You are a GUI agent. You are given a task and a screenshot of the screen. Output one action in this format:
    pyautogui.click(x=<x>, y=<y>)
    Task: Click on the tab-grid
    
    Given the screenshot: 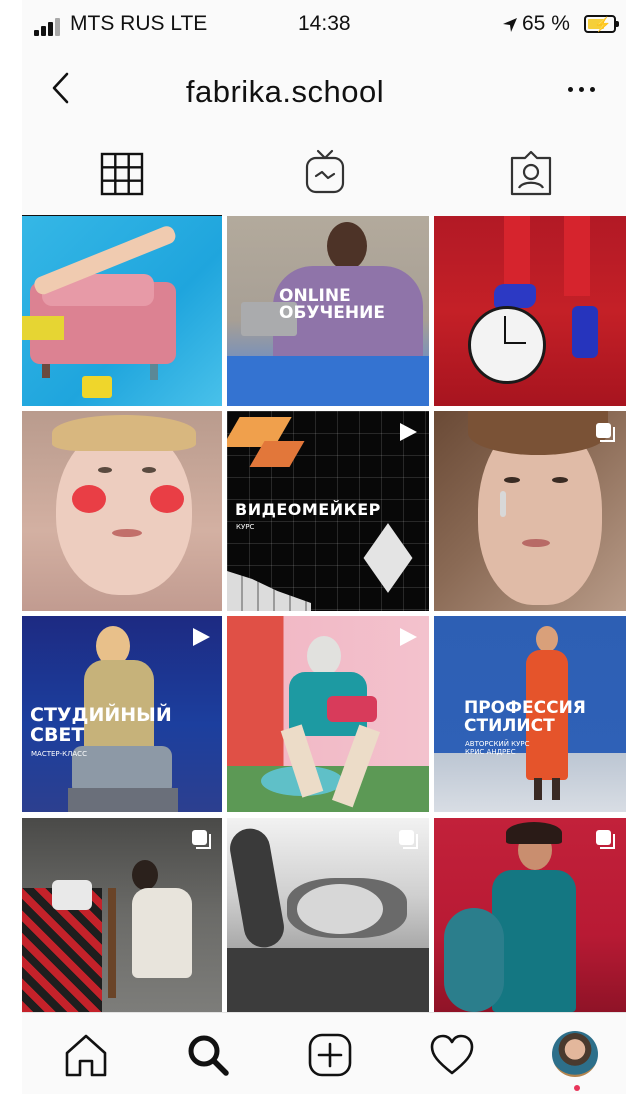 What is the action you would take?
    pyautogui.click(x=122, y=172)
    